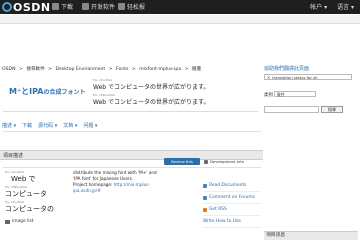 Image resolution: width=360 pixels, height=240 pixels. I want to click on project-brand: M⁺とIPAの合成フォント, so click(47, 91).